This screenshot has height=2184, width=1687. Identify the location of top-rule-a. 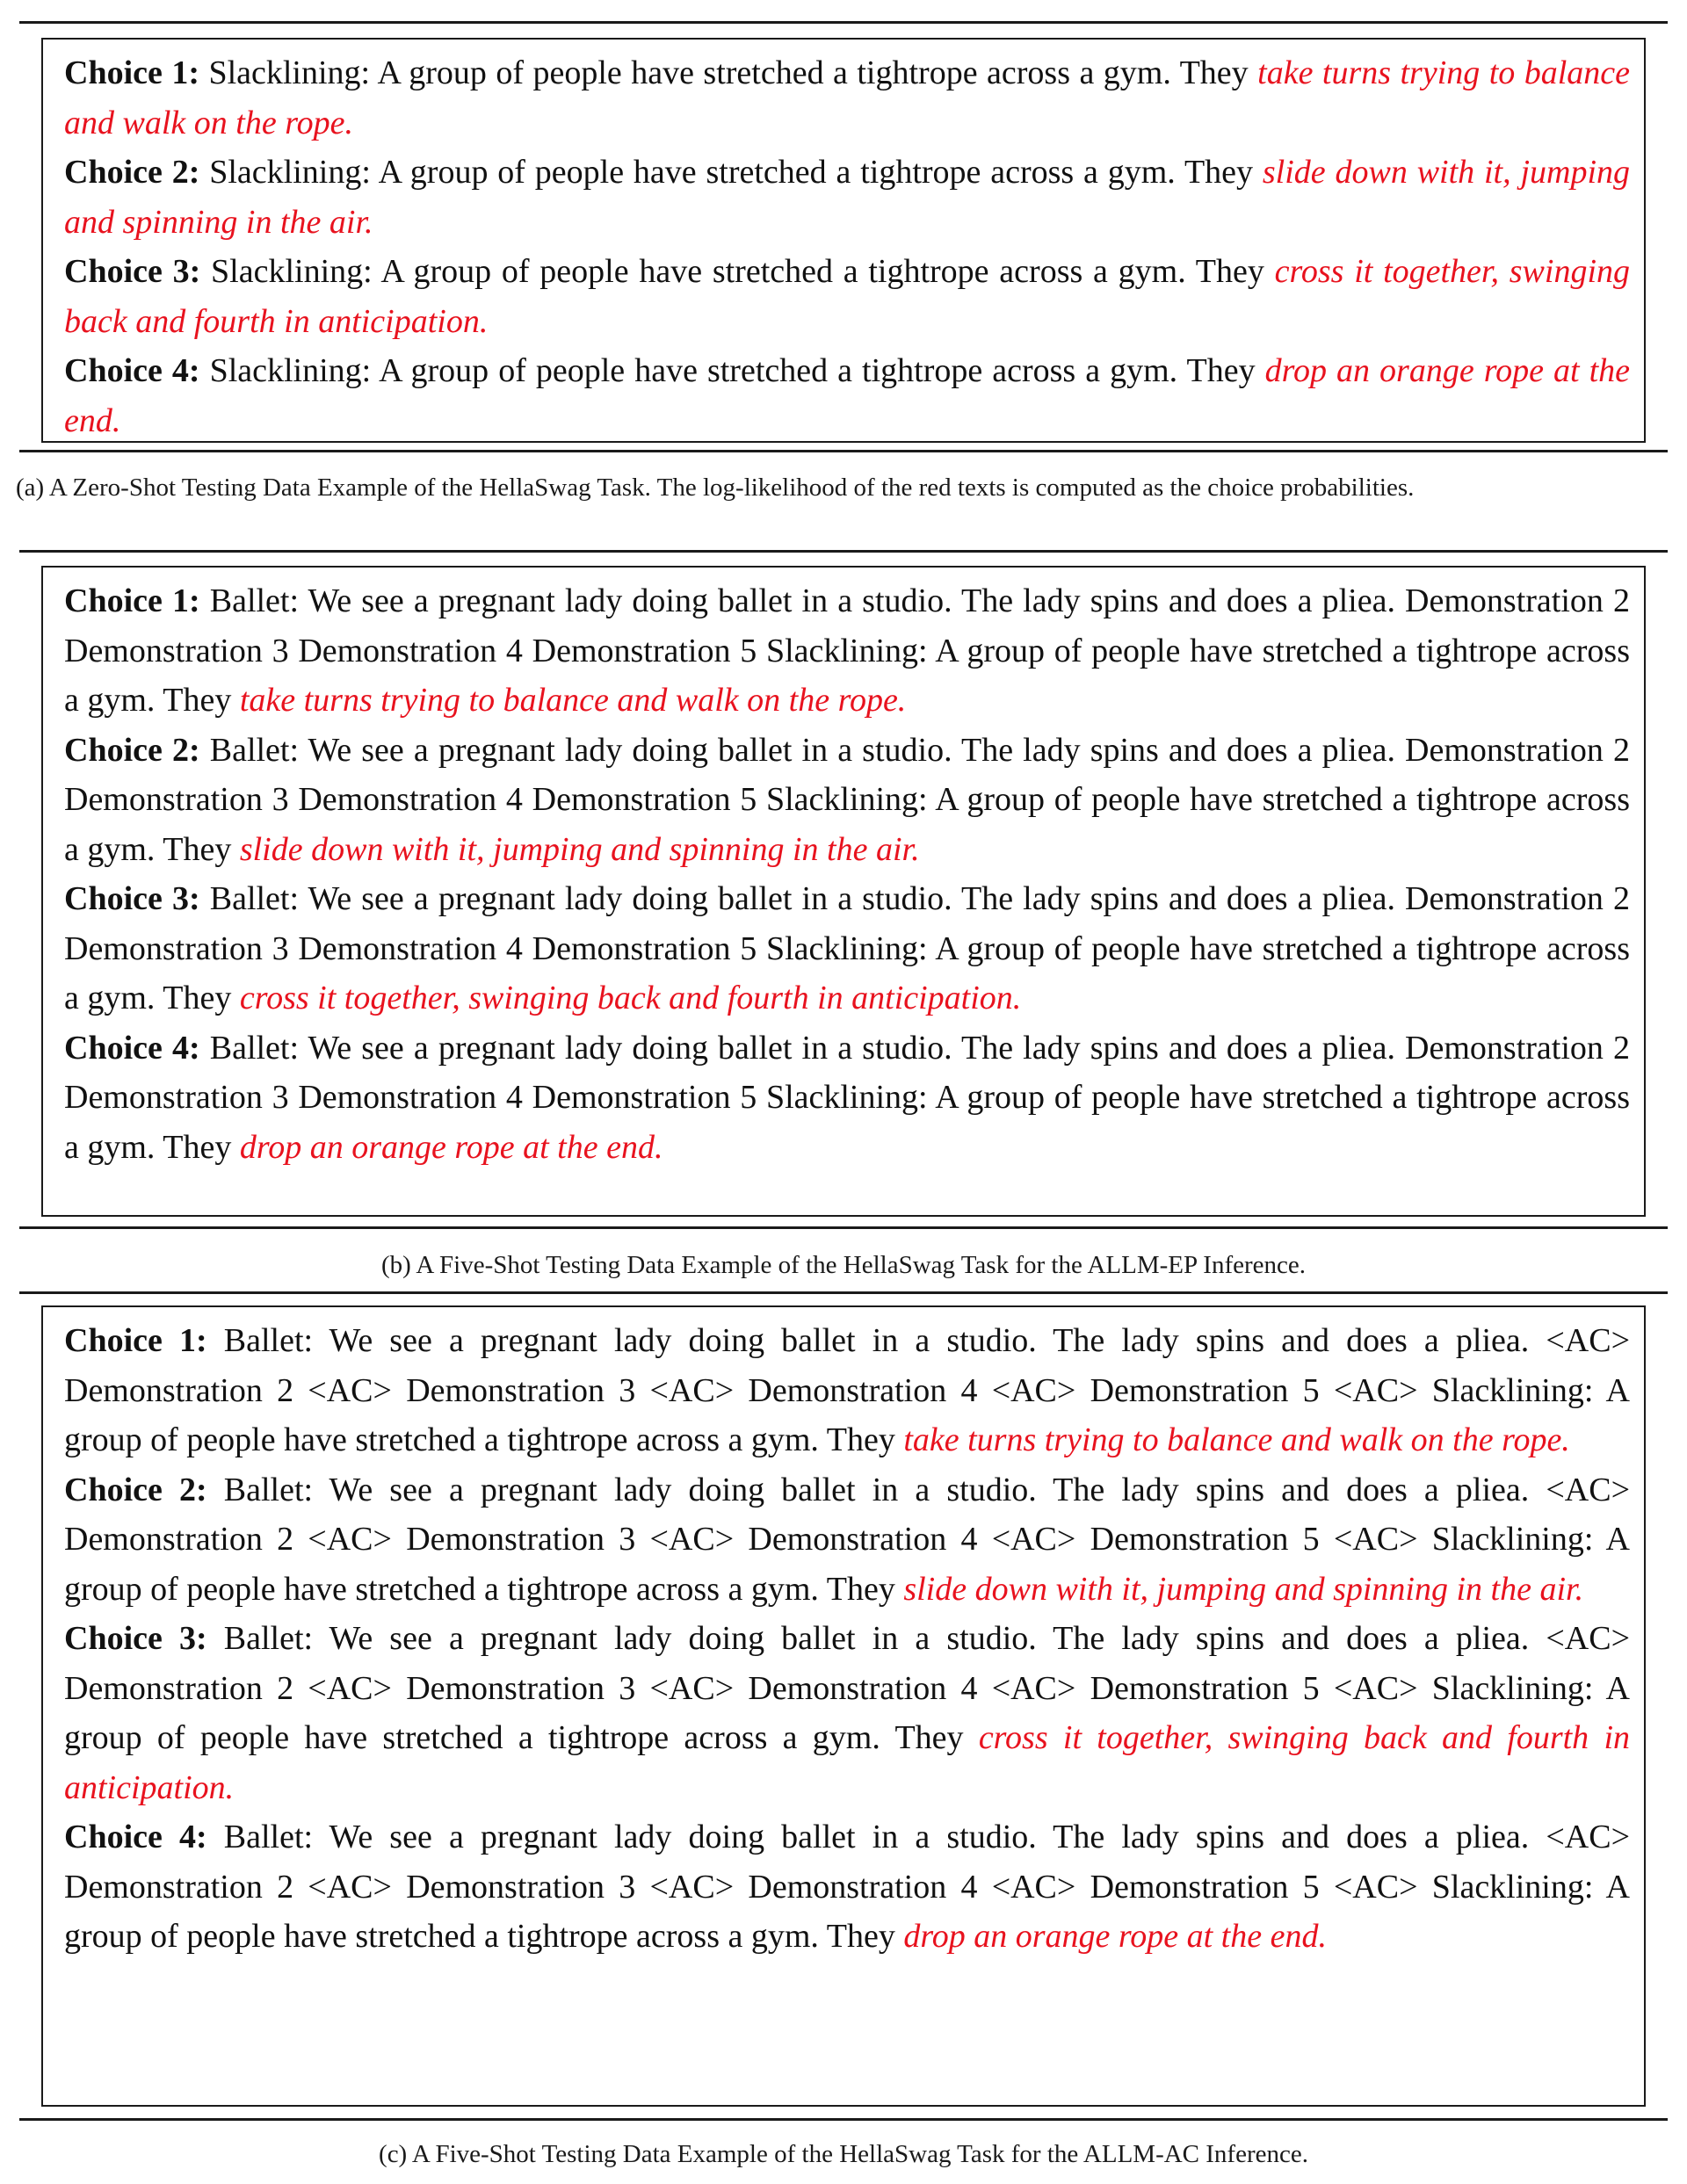
(843, 22).